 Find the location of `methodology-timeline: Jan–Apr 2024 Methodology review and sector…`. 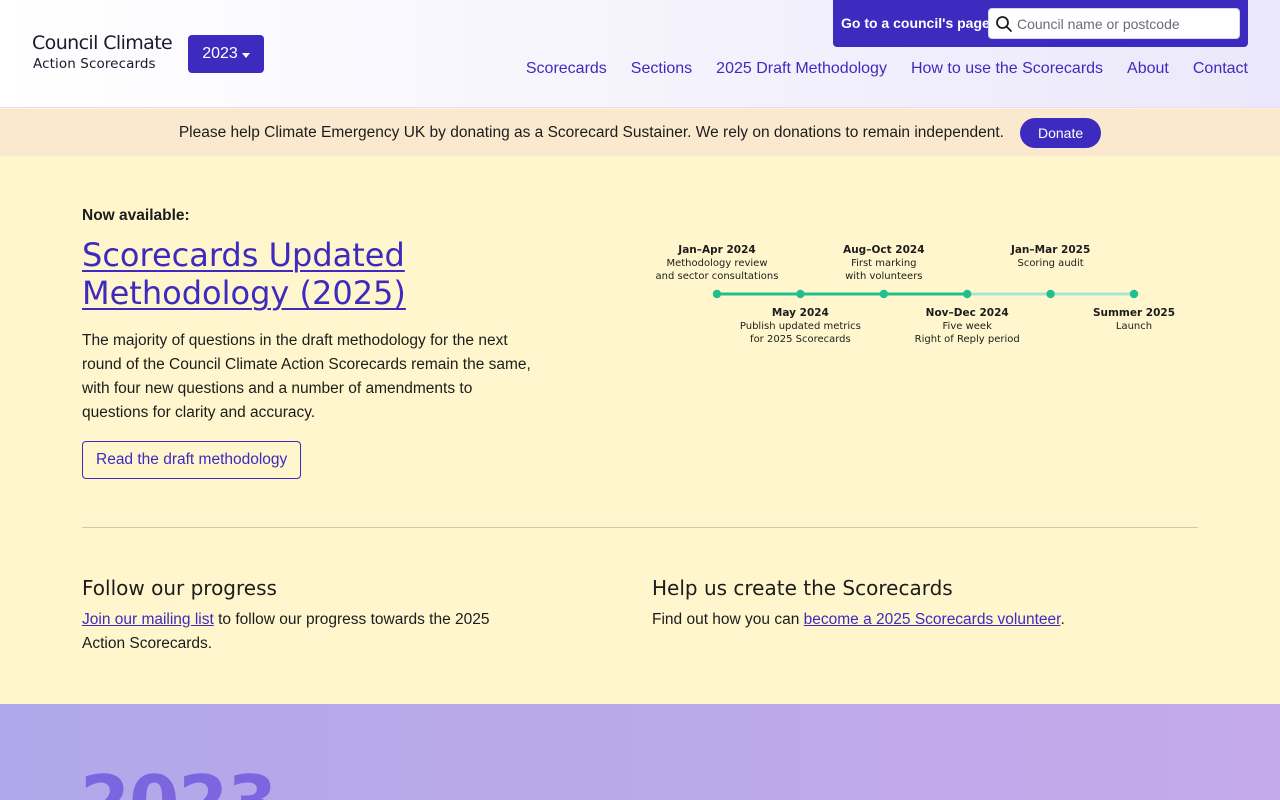

methodology-timeline: Jan–Apr 2024 Methodology review and sector… is located at coordinates (916, 294).